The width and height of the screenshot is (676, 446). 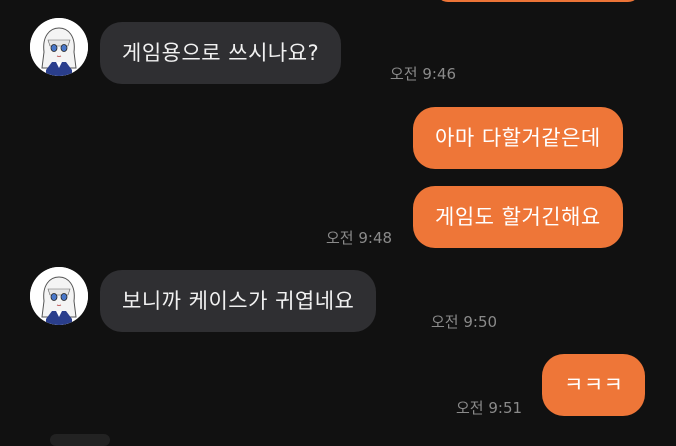 I want to click on message-timestamp: 오전 9:50, so click(x=464, y=322).